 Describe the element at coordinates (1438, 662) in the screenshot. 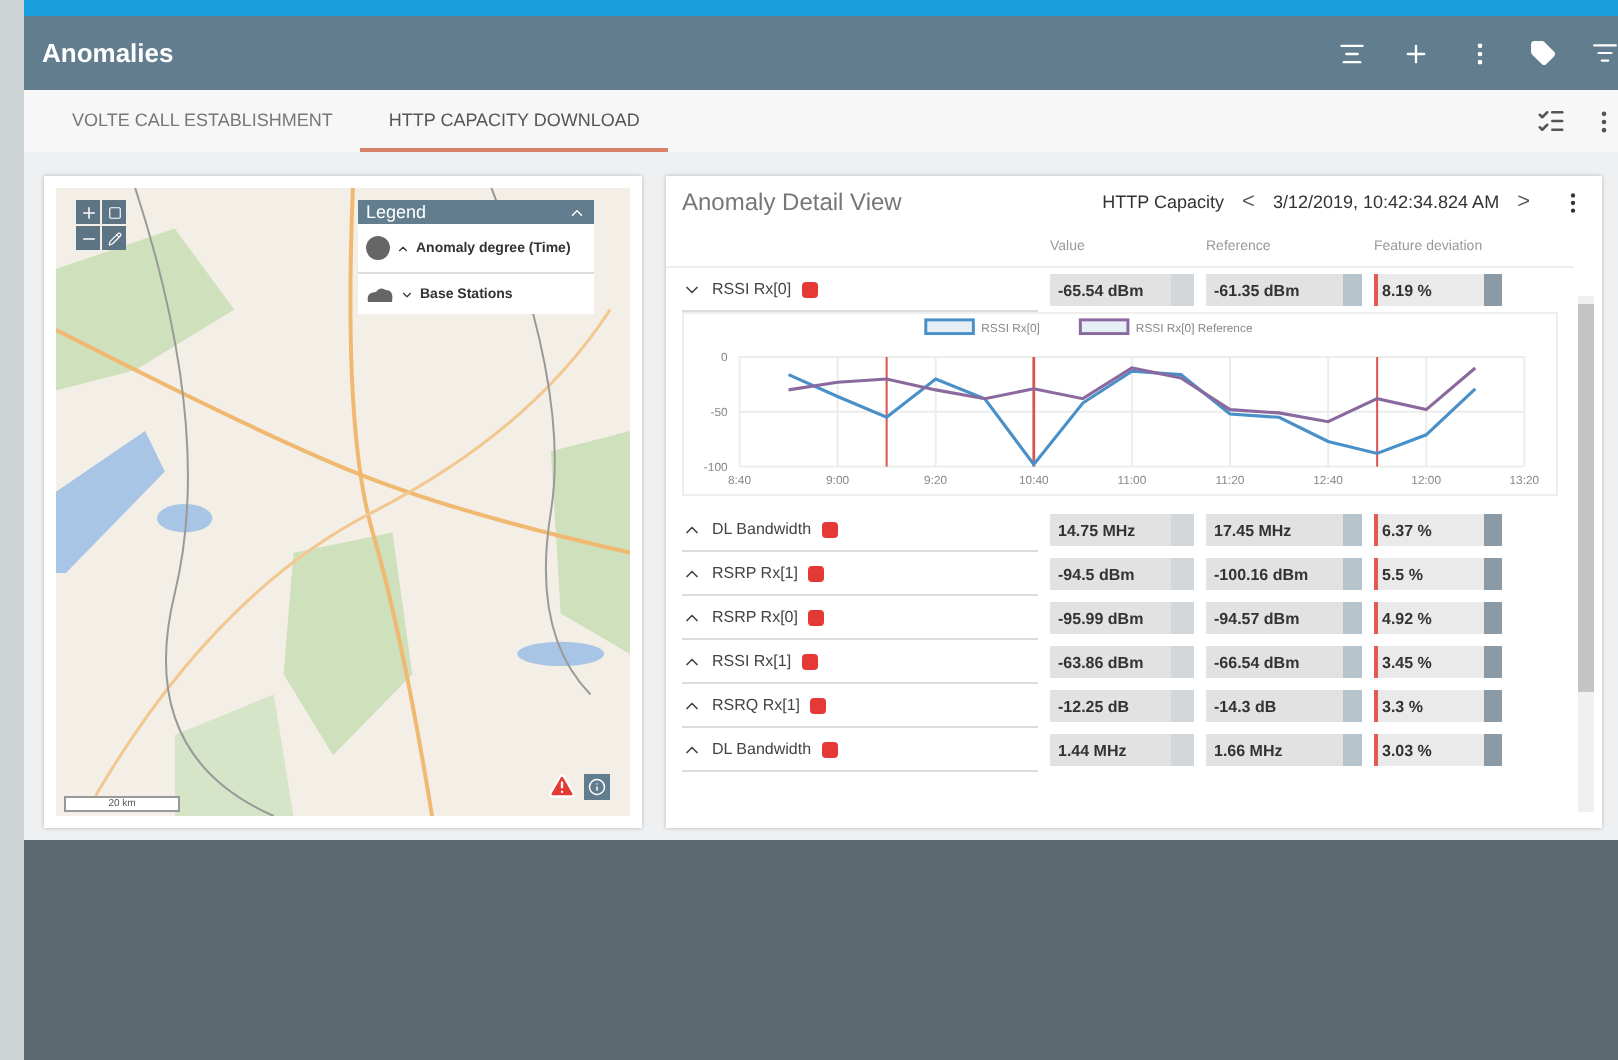

I see `deviation-cell: 3.45 %` at that location.